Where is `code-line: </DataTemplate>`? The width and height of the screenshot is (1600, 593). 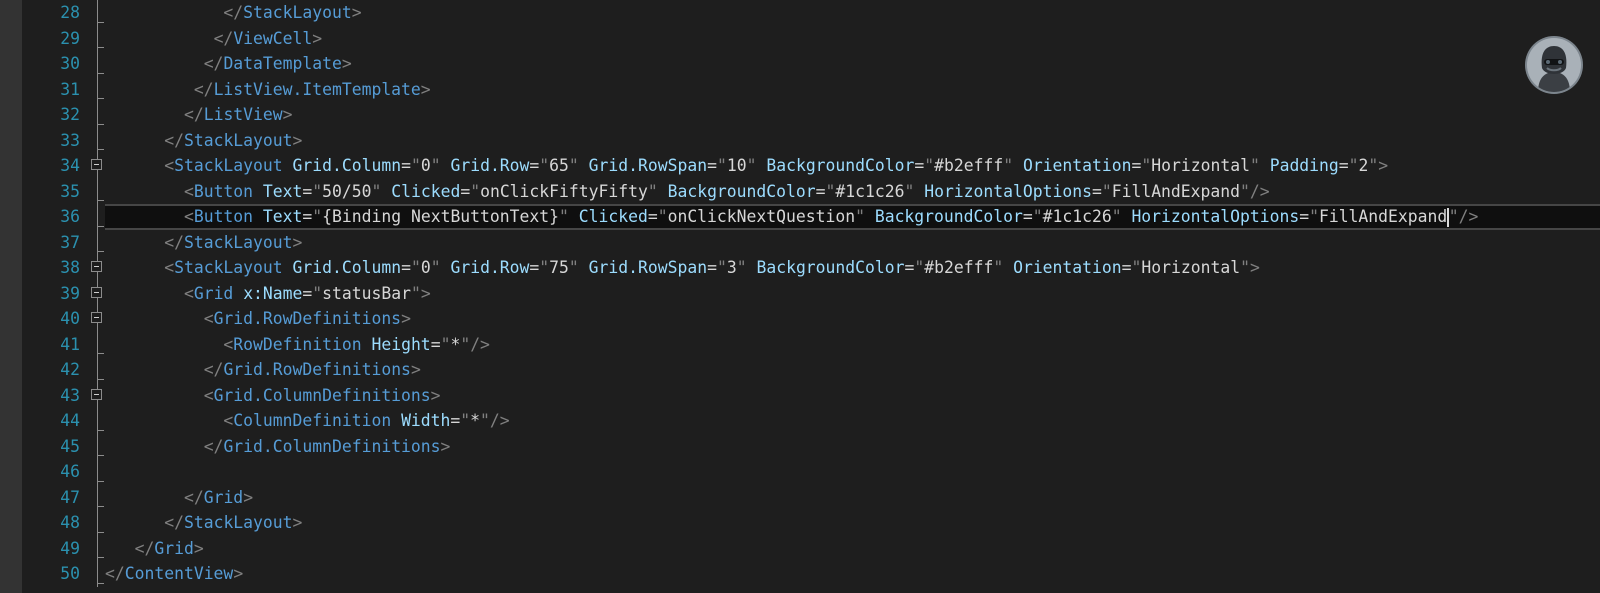 code-line: </DataTemplate> is located at coordinates (852, 64).